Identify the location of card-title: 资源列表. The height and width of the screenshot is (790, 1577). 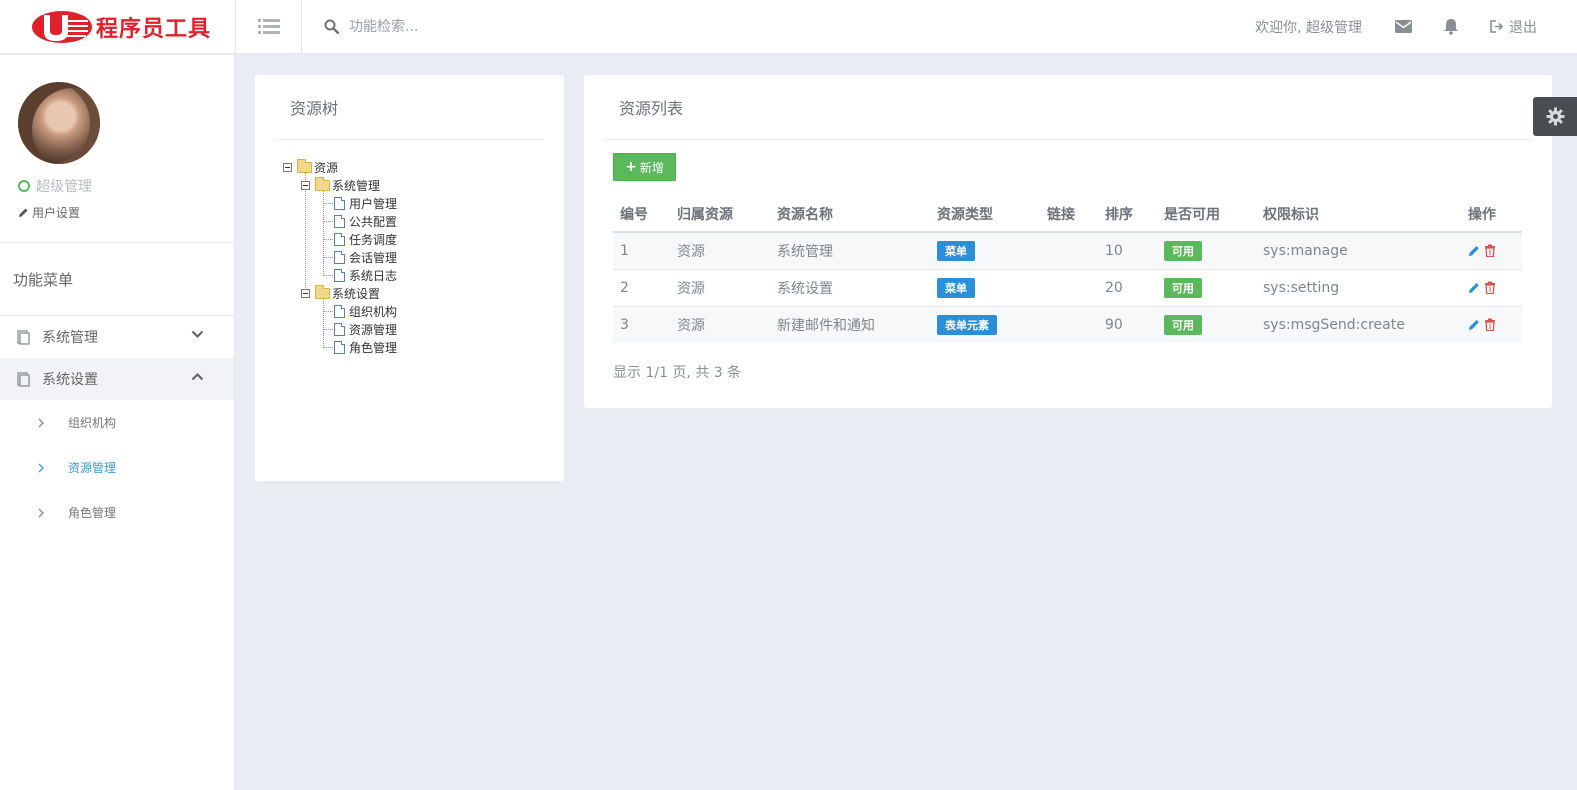
(1068, 107).